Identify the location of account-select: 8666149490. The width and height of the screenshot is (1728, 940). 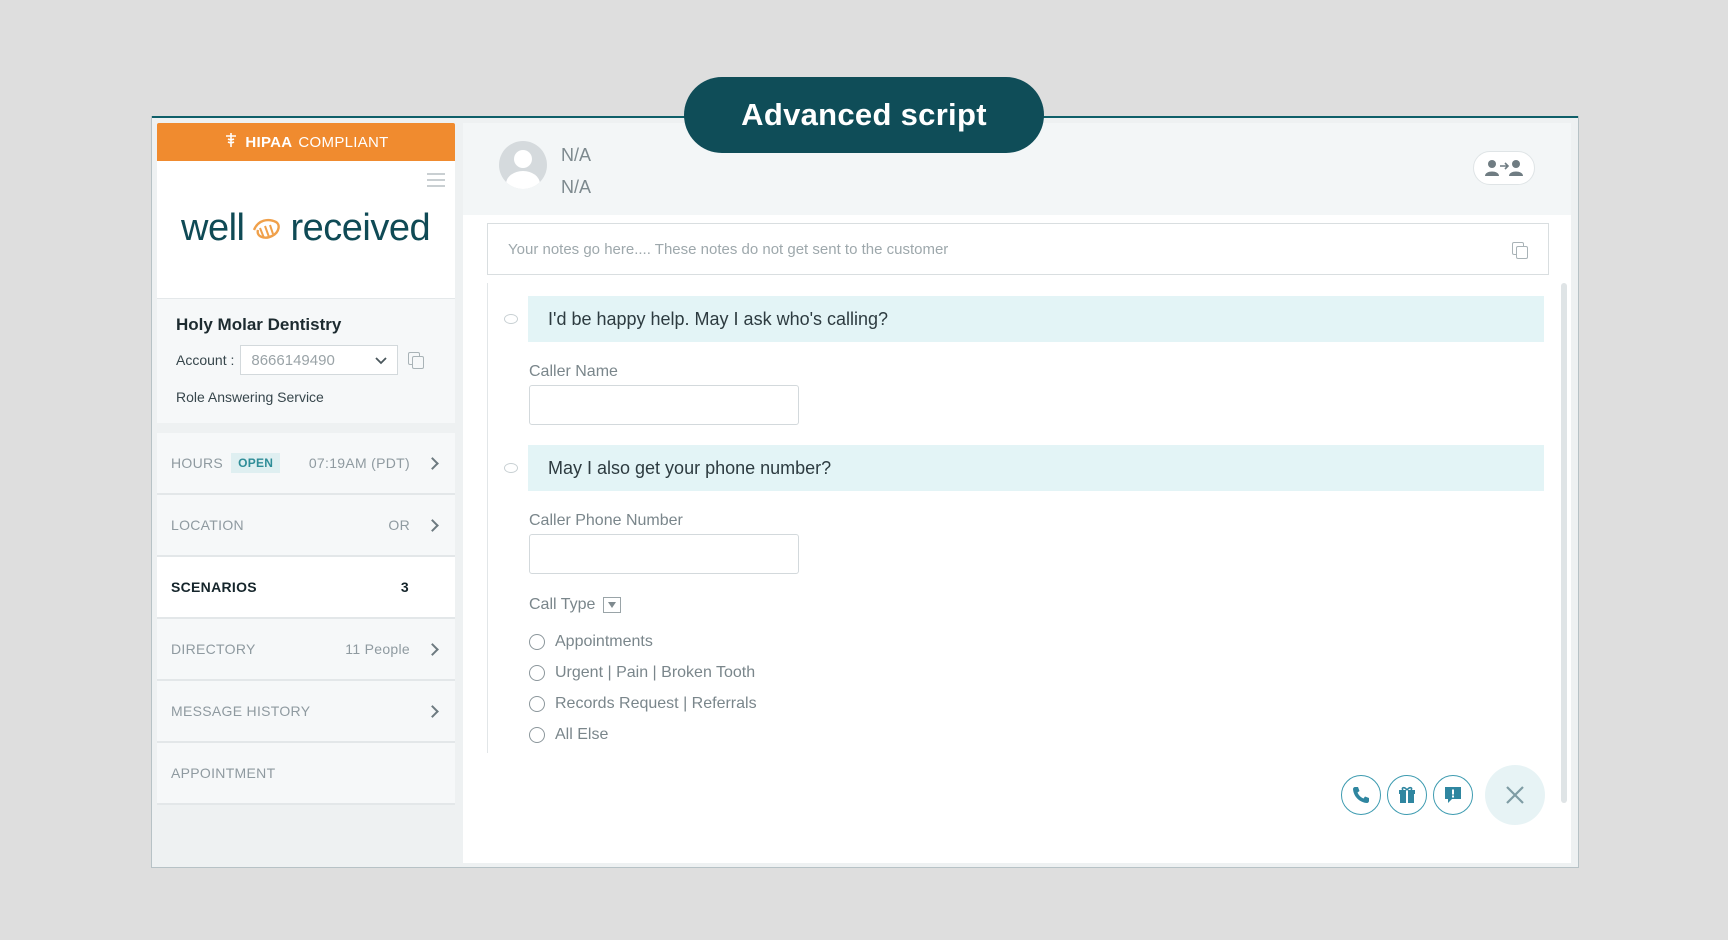
(319, 360).